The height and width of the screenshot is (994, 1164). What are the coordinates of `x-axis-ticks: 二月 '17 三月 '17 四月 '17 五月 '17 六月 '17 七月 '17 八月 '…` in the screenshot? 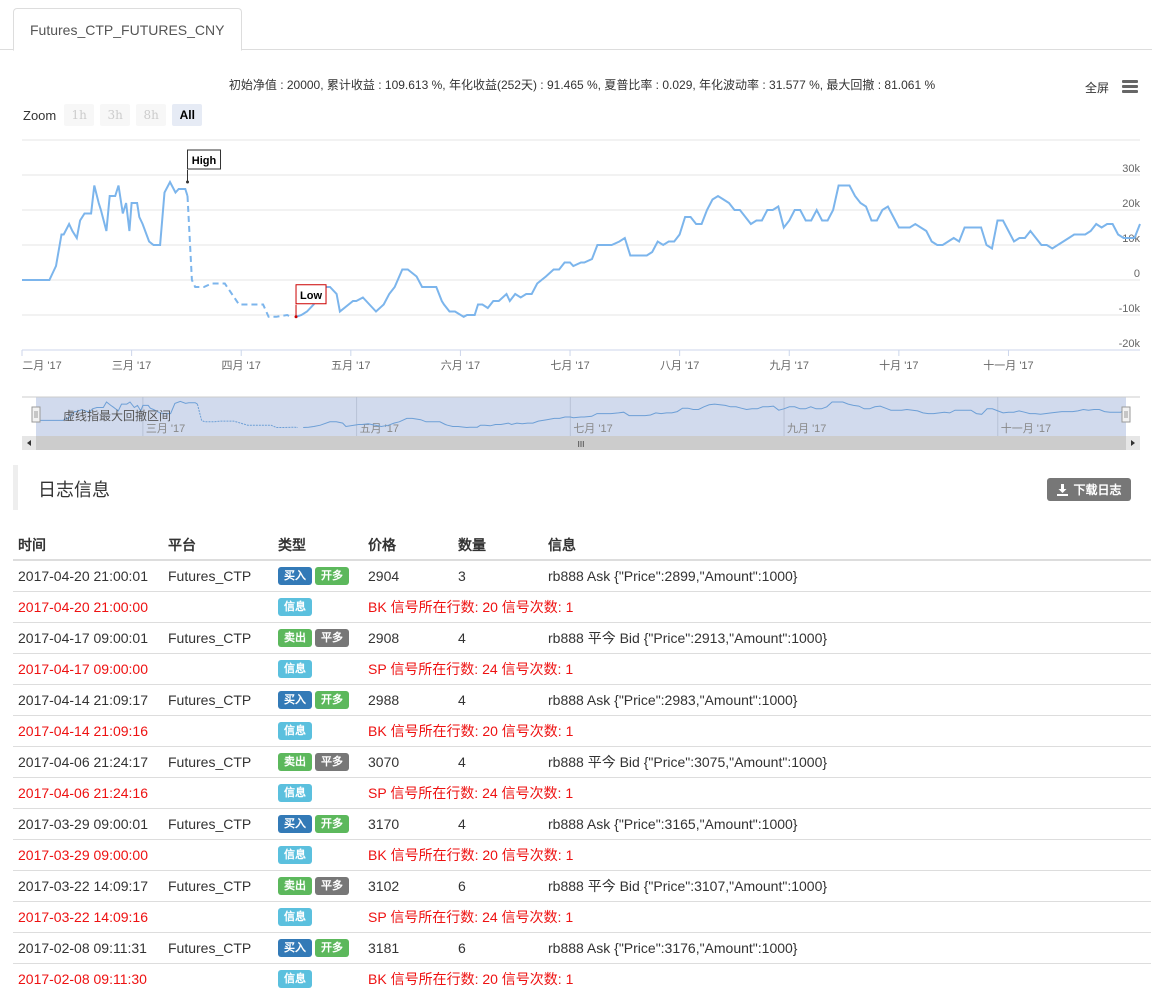 It's located at (527, 361).